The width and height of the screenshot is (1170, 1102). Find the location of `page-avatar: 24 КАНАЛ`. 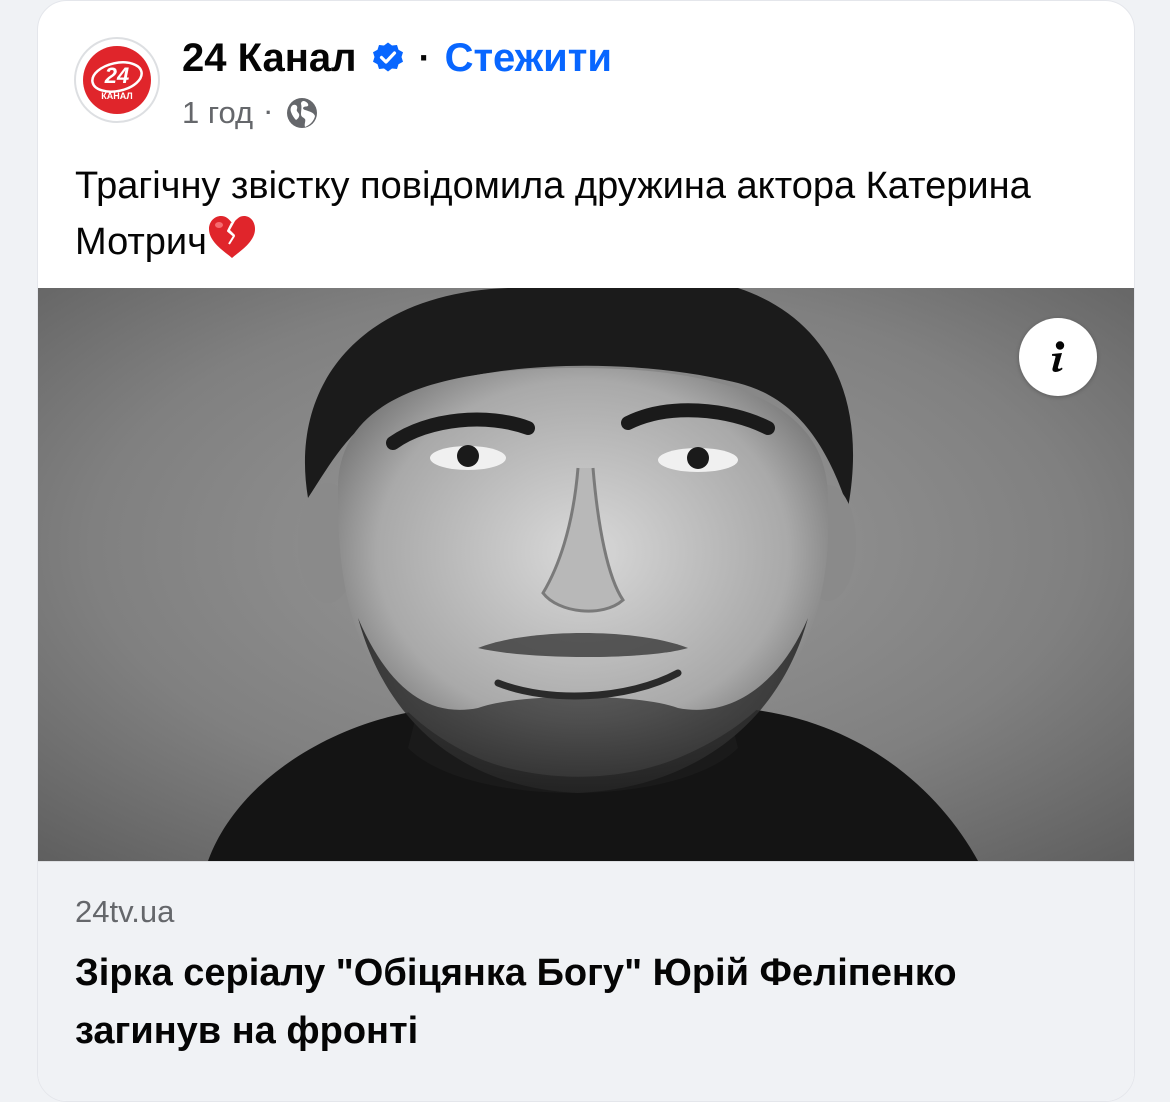

page-avatar: 24 КАНАЛ is located at coordinates (117, 80).